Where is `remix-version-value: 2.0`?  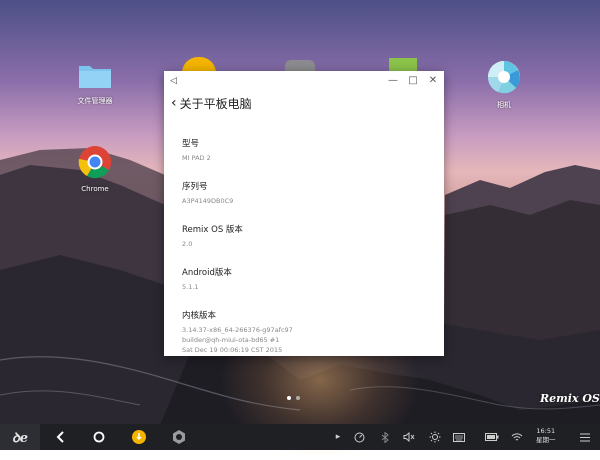 remix-version-value: 2.0 is located at coordinates (187, 244).